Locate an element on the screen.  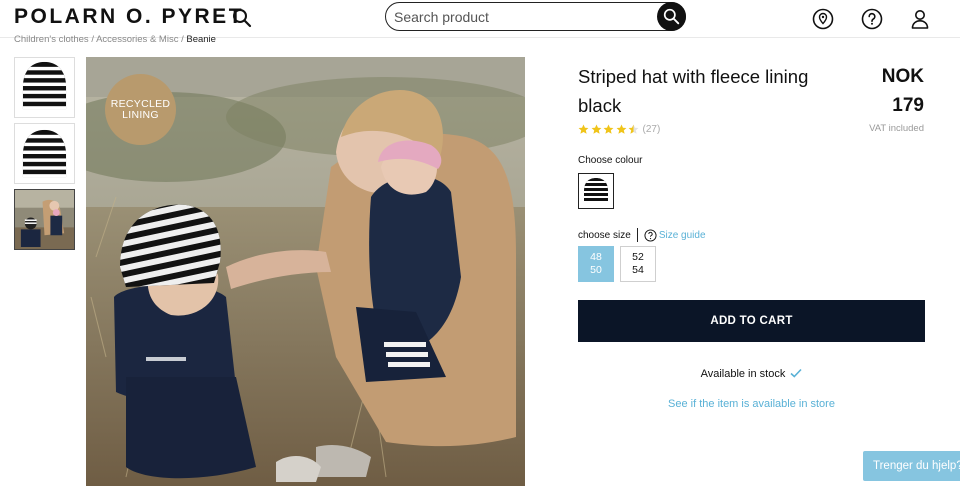
size-guide-link: Size guide is located at coordinates (675, 235).